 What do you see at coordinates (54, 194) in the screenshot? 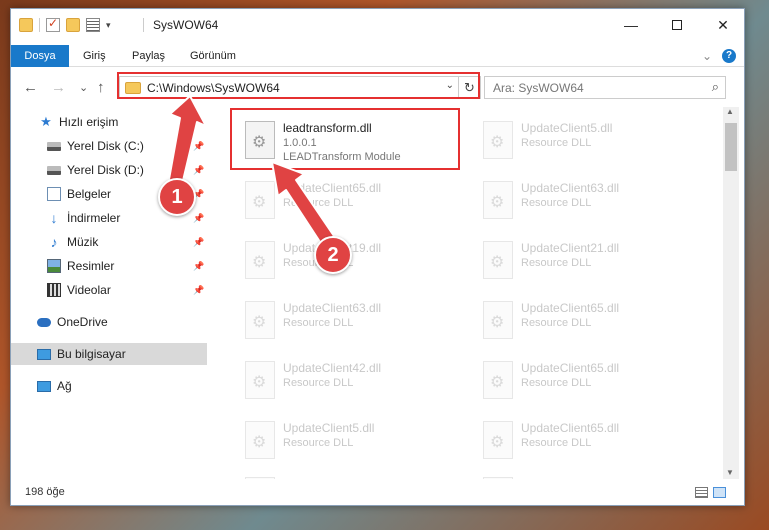
I see `documents-icon` at bounding box center [54, 194].